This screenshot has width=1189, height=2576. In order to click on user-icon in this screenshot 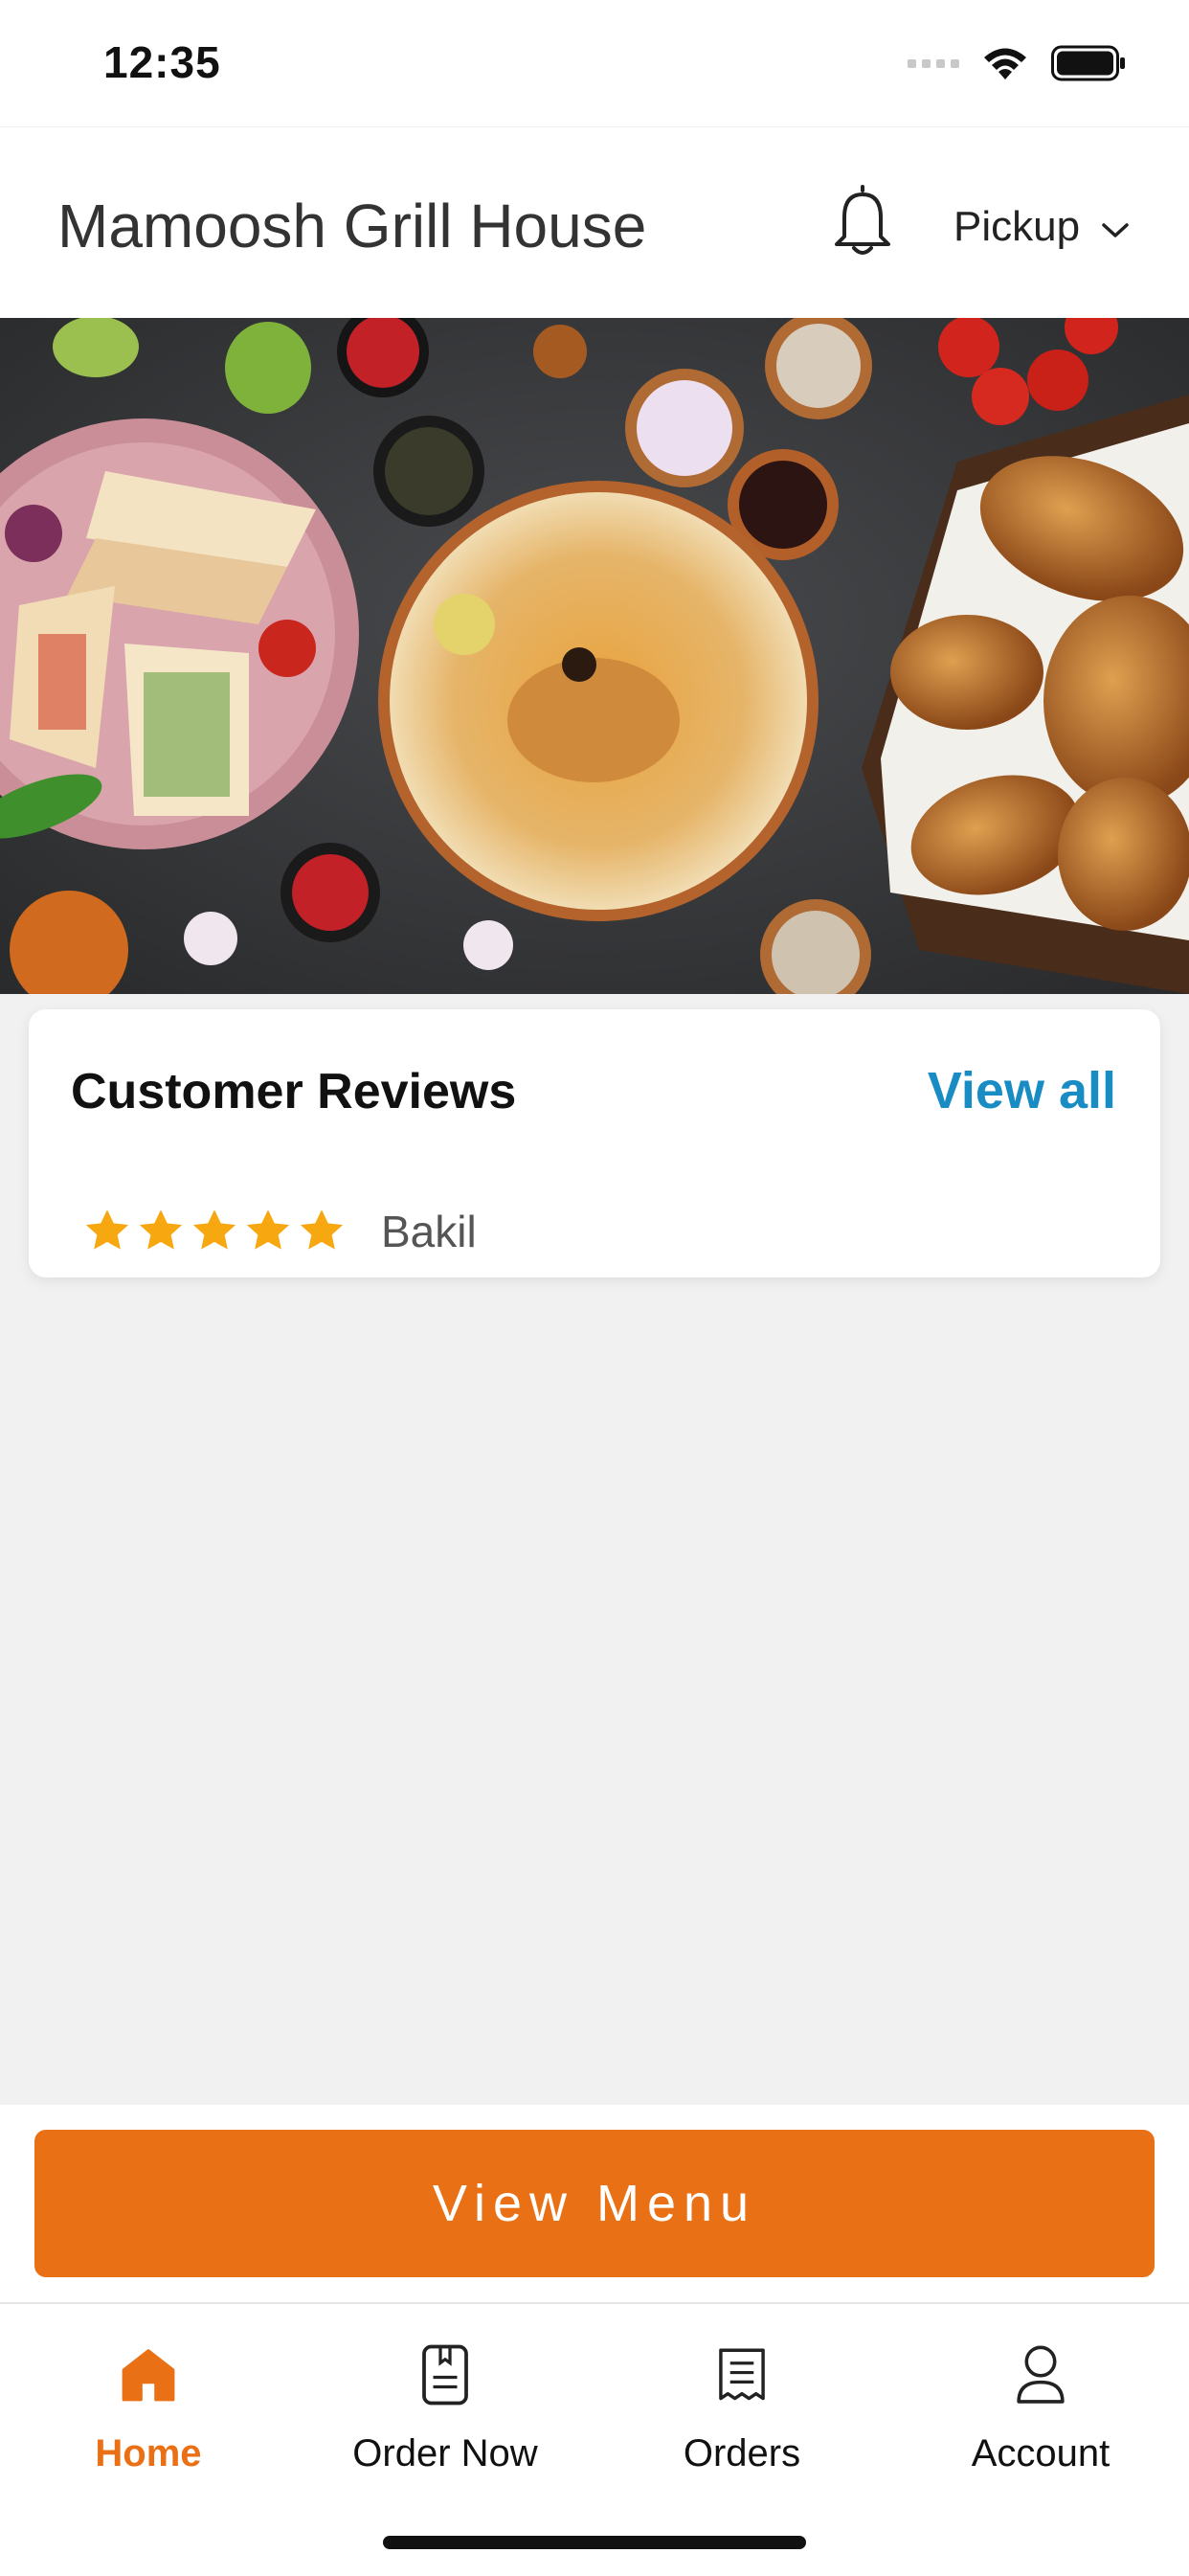, I will do `click(1040, 2374)`.